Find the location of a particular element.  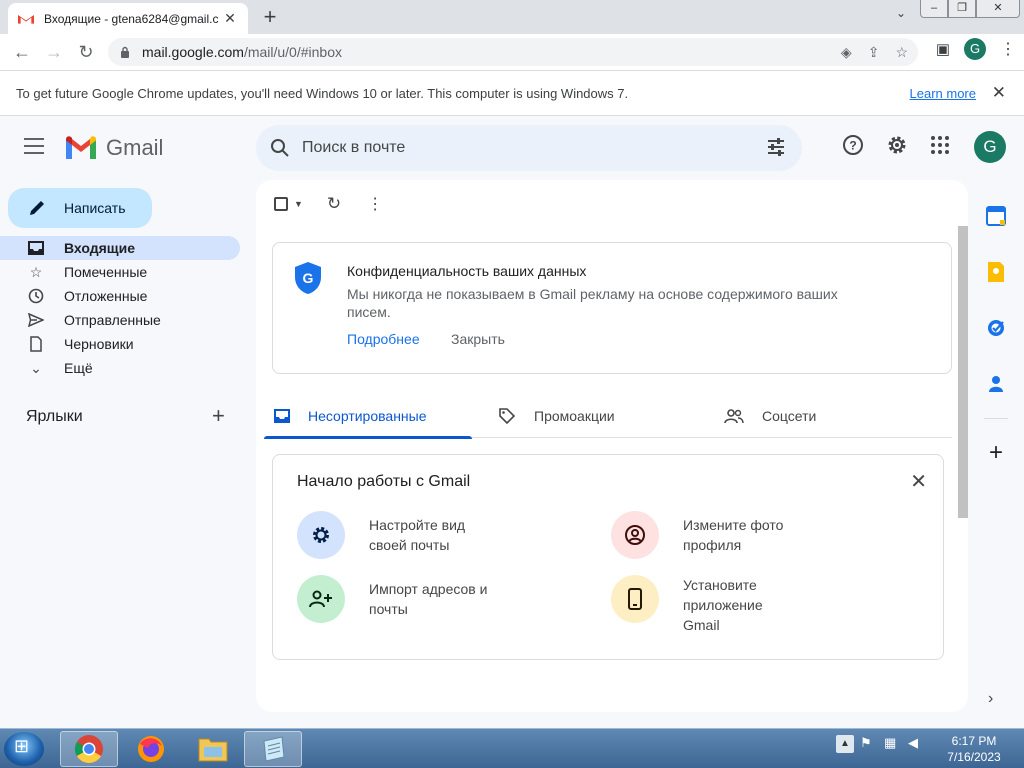

sidebar-item-sent: Отправленные is located at coordinates (120, 320).